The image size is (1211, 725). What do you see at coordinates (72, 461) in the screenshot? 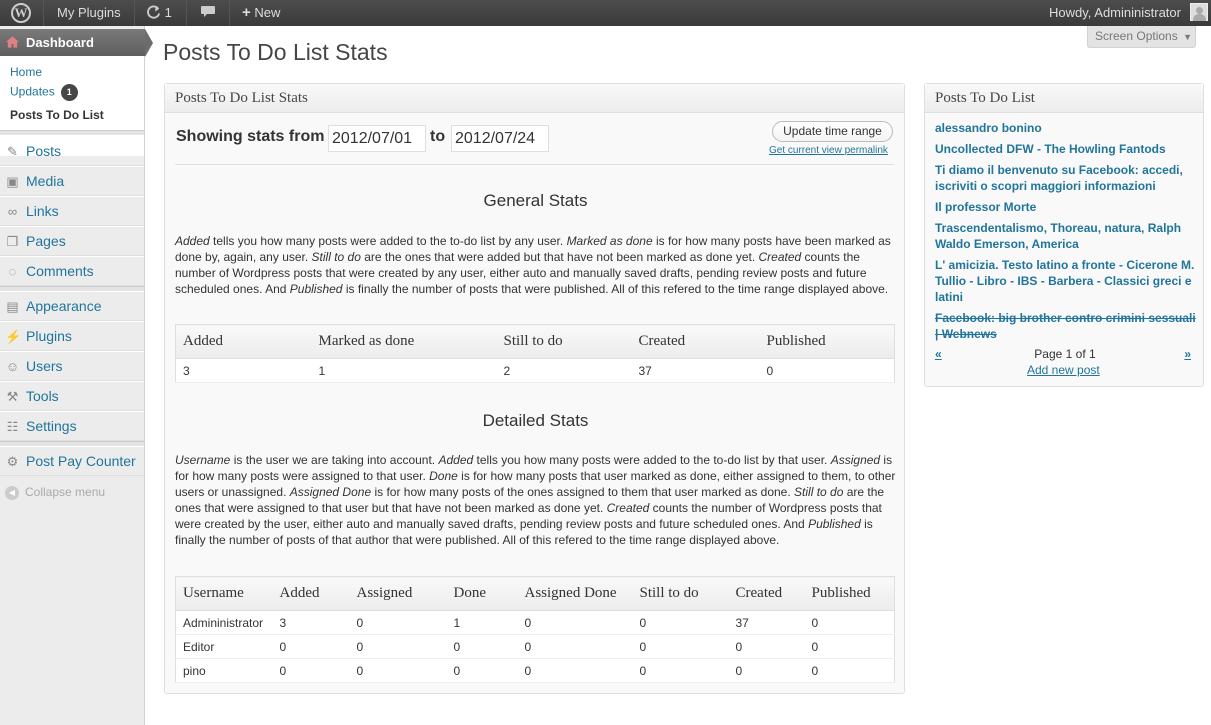
I see `sidebar-item-post-pay-counter: ⚙ Post Pay Counter` at bounding box center [72, 461].